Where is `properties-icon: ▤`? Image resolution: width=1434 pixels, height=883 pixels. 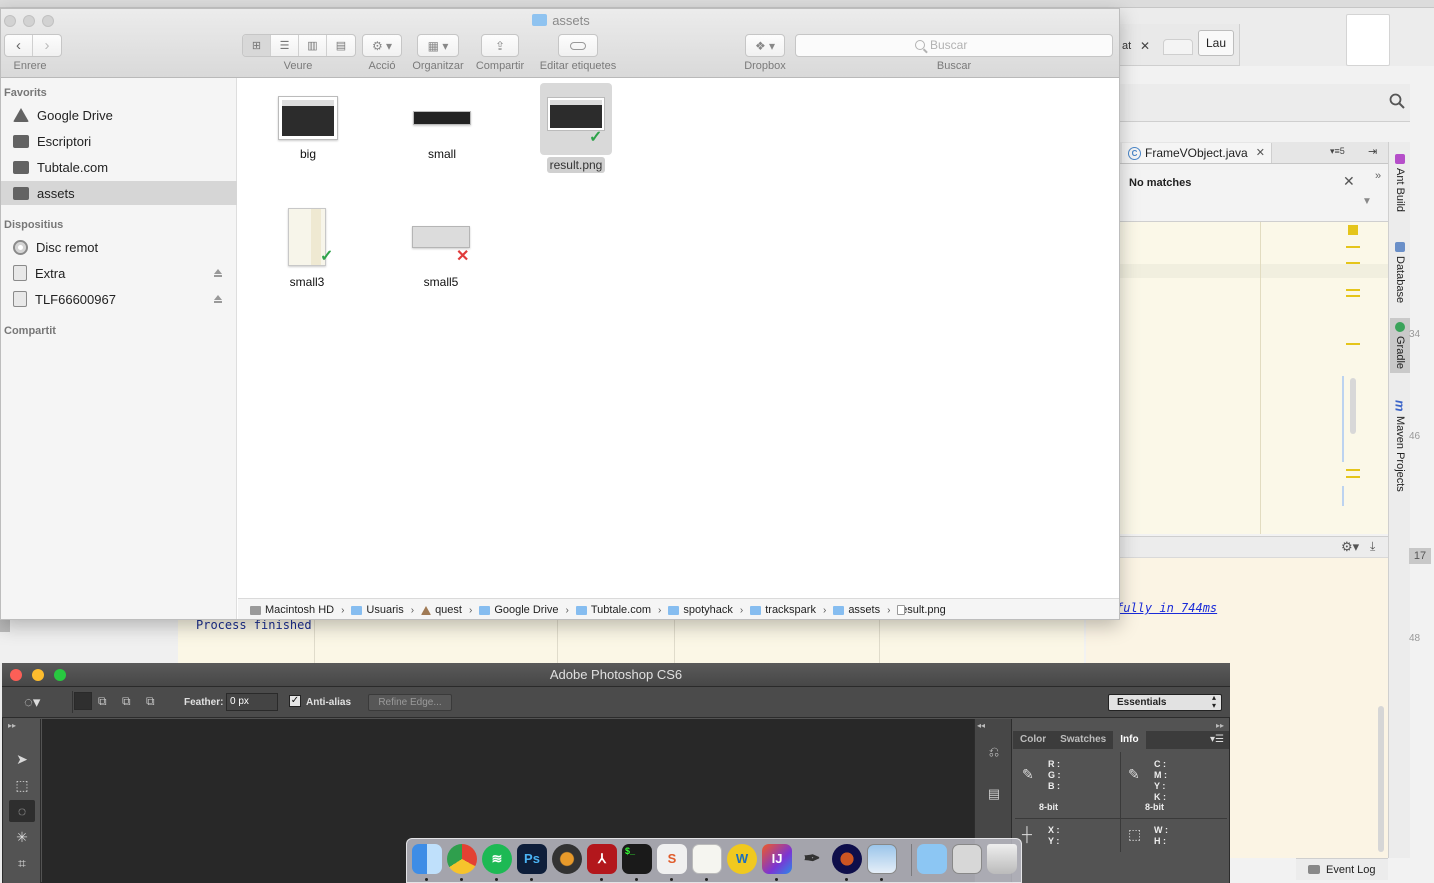 properties-icon: ▤ is located at coordinates (994, 796).